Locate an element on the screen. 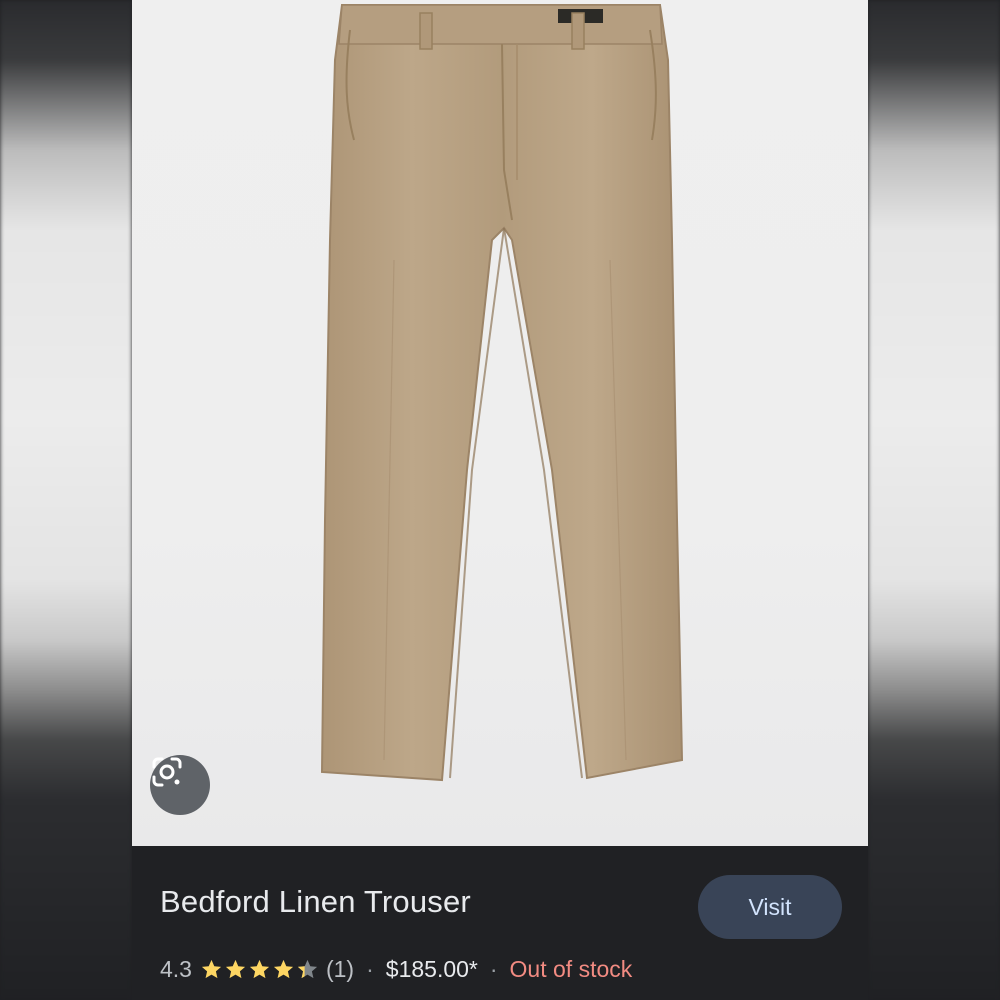 Image resolution: width=1000 pixels, height=1000 pixels. star-partial-icon is located at coordinates (307, 969).